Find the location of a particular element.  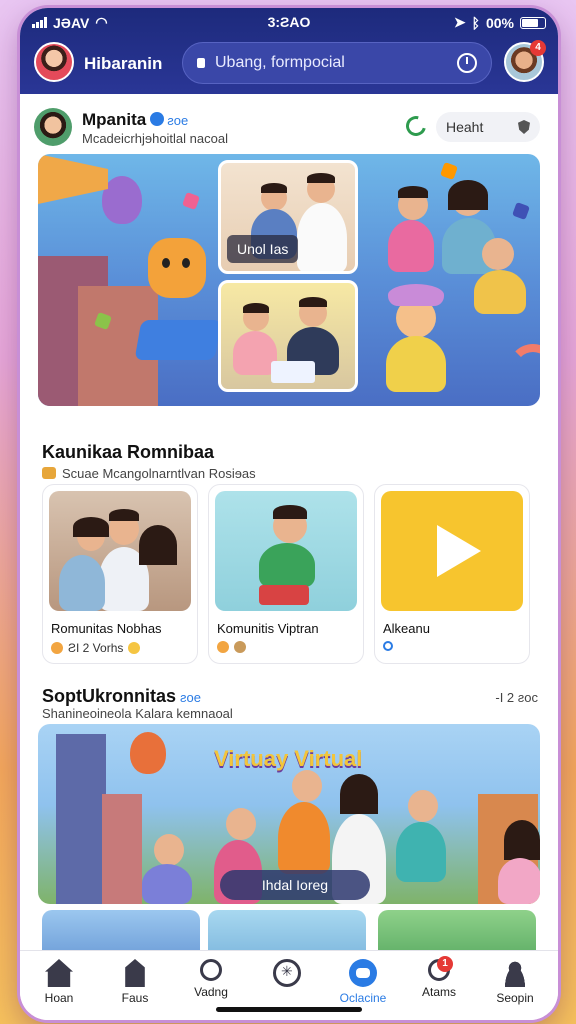

user-avatar: 4 is located at coordinates (525, 61).